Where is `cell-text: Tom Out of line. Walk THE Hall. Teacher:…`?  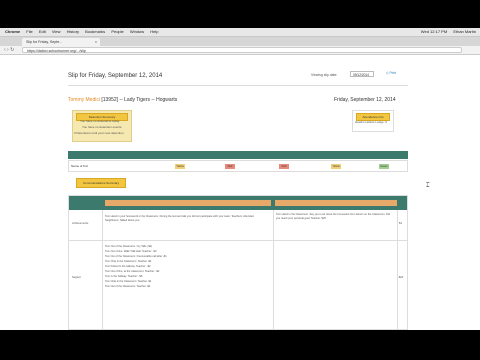
cell-text: Tom Out of line. Walk THE Hall. Teacher:… is located at coordinates (131, 251).